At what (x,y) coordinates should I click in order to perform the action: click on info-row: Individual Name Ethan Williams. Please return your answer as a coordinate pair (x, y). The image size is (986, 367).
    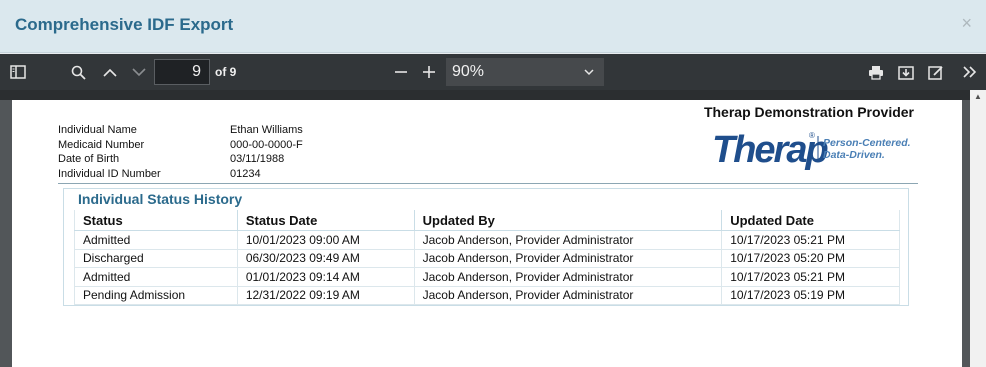
    Looking at the image, I should click on (180, 131).